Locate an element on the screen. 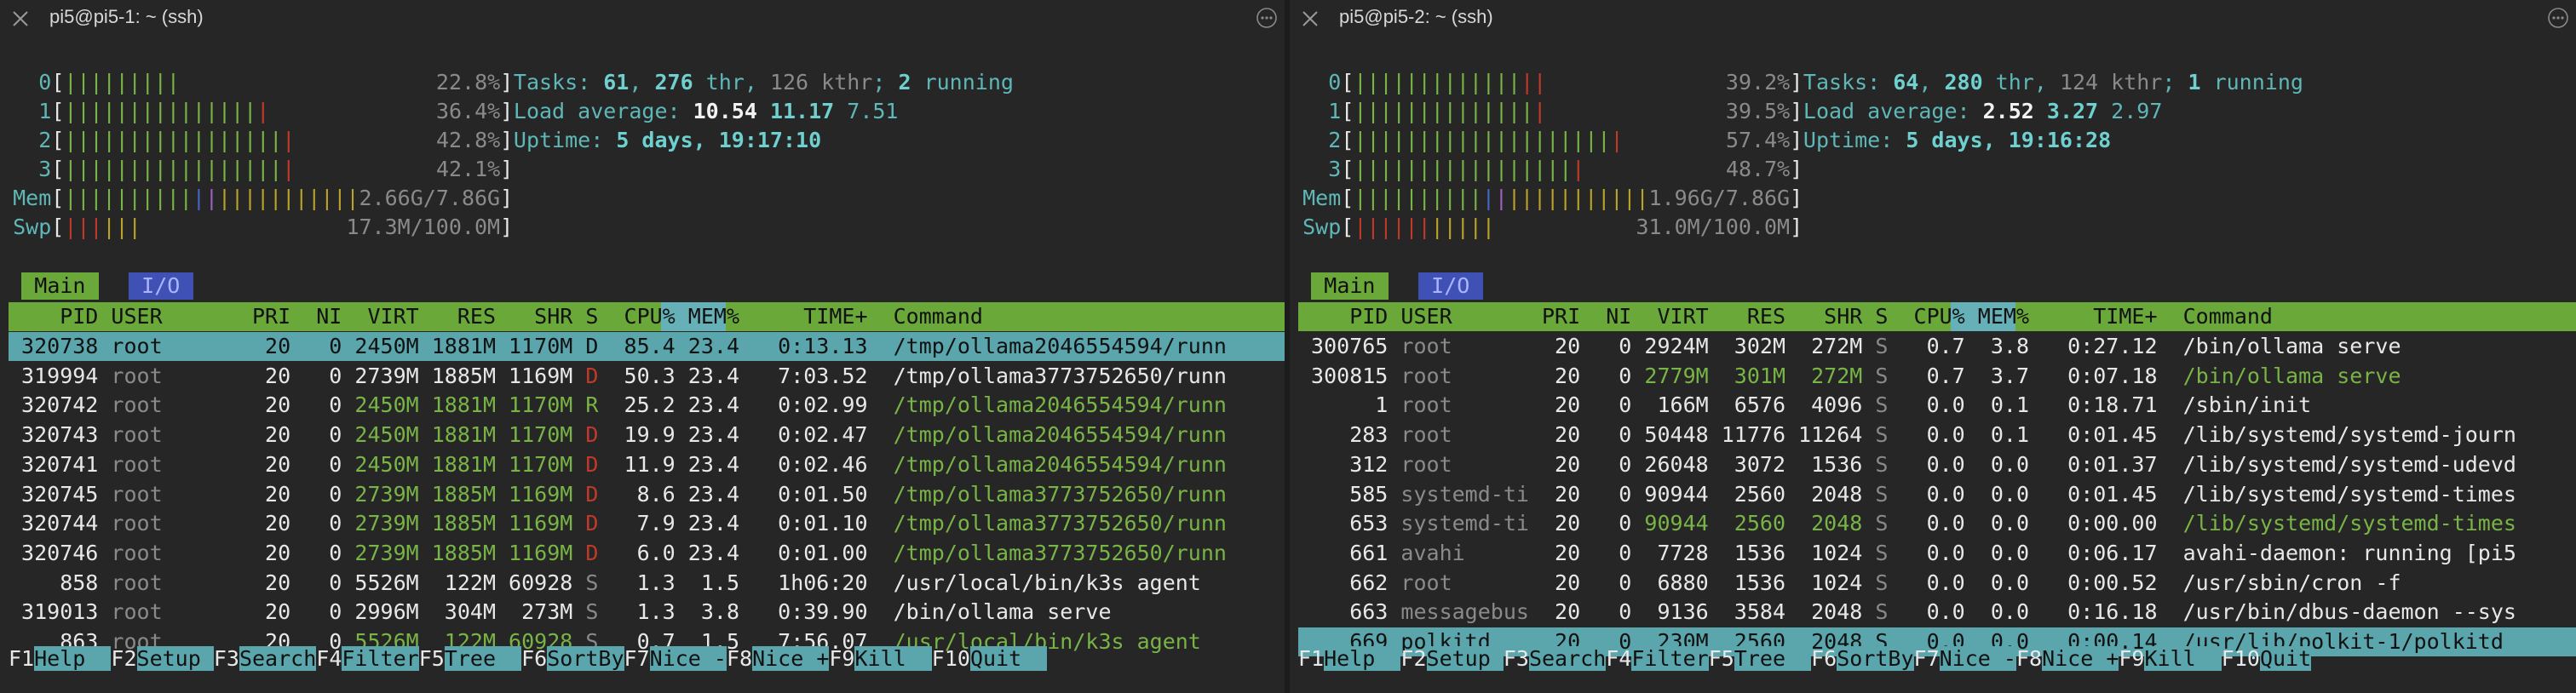  cell-cpu: 50.3 is located at coordinates (637, 375).